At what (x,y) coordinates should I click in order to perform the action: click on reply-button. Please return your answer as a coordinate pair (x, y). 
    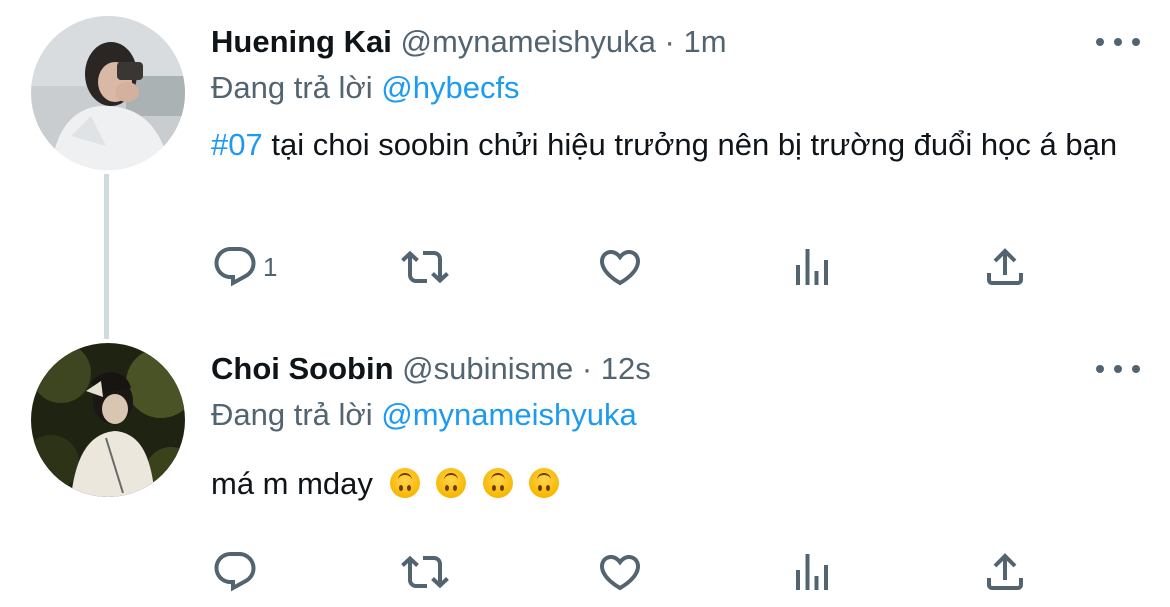
    Looking at the image, I should click on (237, 572).